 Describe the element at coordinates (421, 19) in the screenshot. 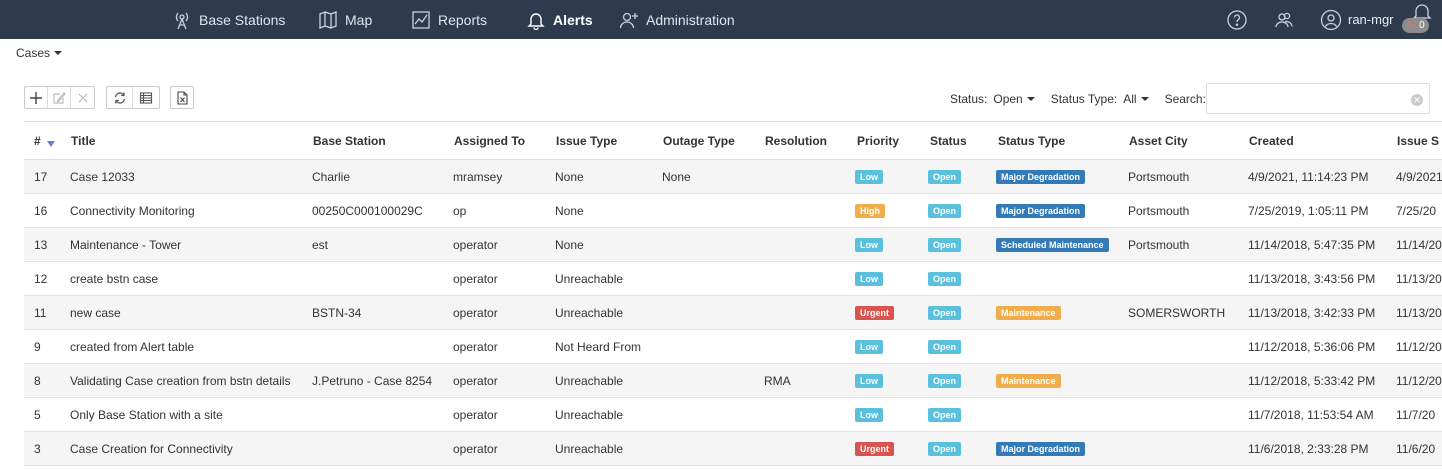

I see `chart-icon` at that location.